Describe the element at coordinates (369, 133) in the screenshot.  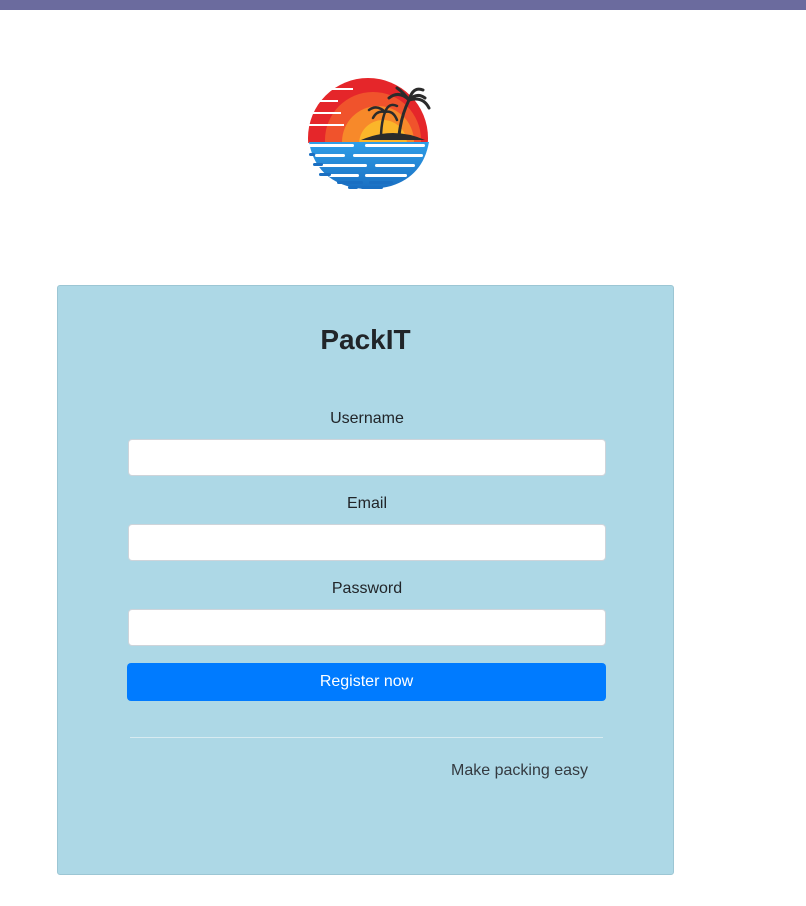
I see `tropical-sunset-icon` at that location.